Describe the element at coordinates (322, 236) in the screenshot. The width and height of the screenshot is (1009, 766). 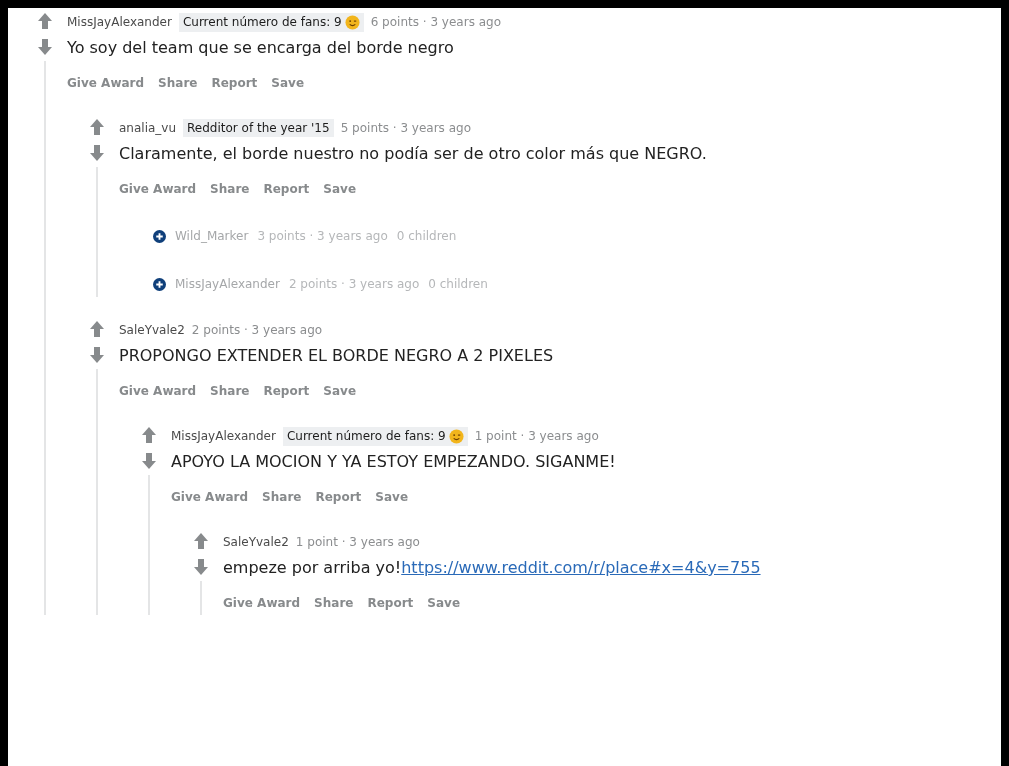
I see `comment-meta: 3 points · 3 years ago` at that location.